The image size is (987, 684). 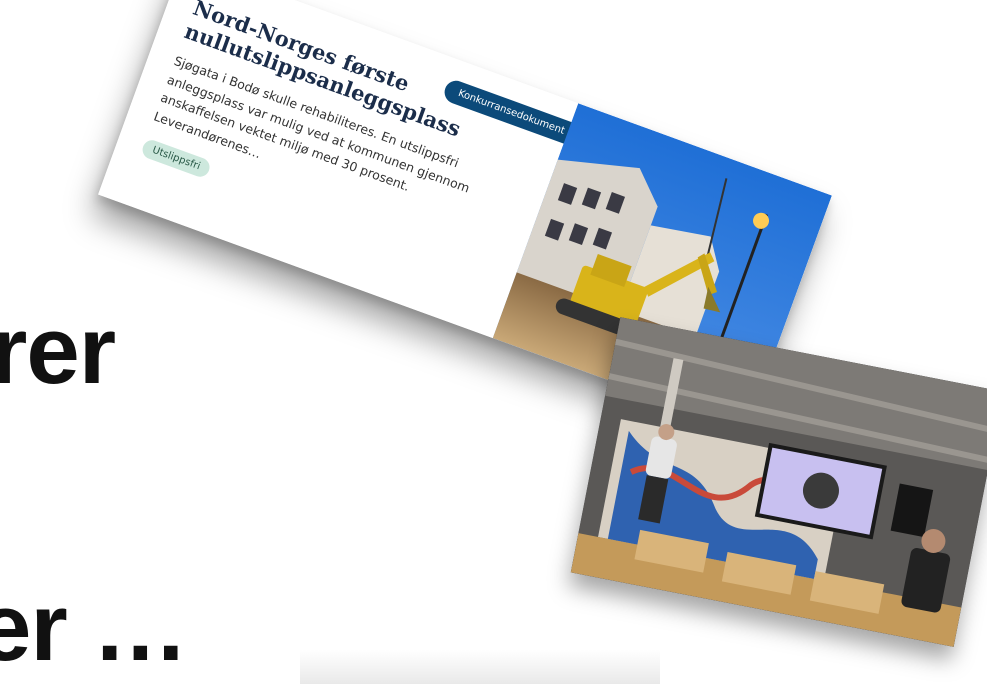 What do you see at coordinates (176, 158) in the screenshot?
I see `article-card-tag: Utslippsfri` at bounding box center [176, 158].